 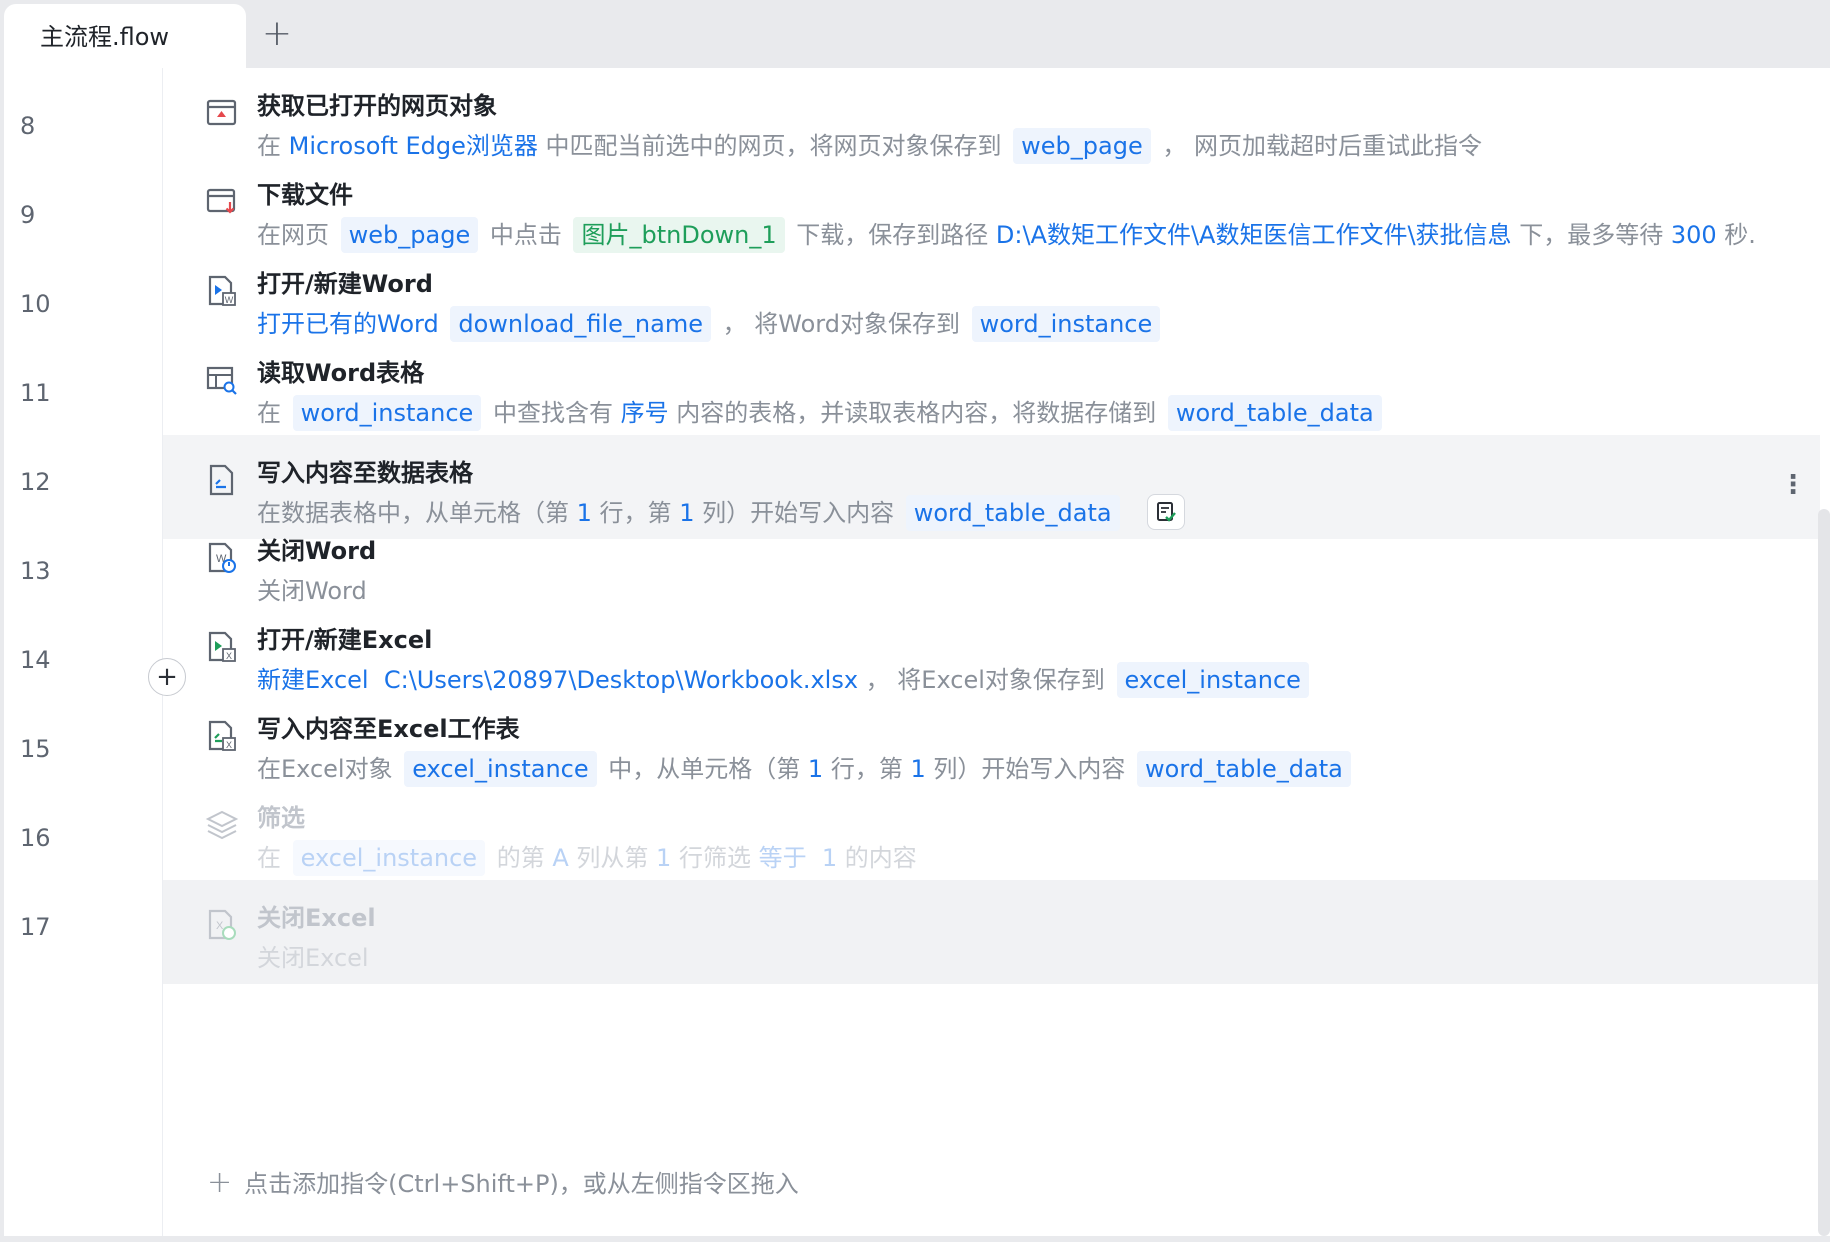 What do you see at coordinates (222, 202) in the screenshot?
I see `download-icon` at bounding box center [222, 202].